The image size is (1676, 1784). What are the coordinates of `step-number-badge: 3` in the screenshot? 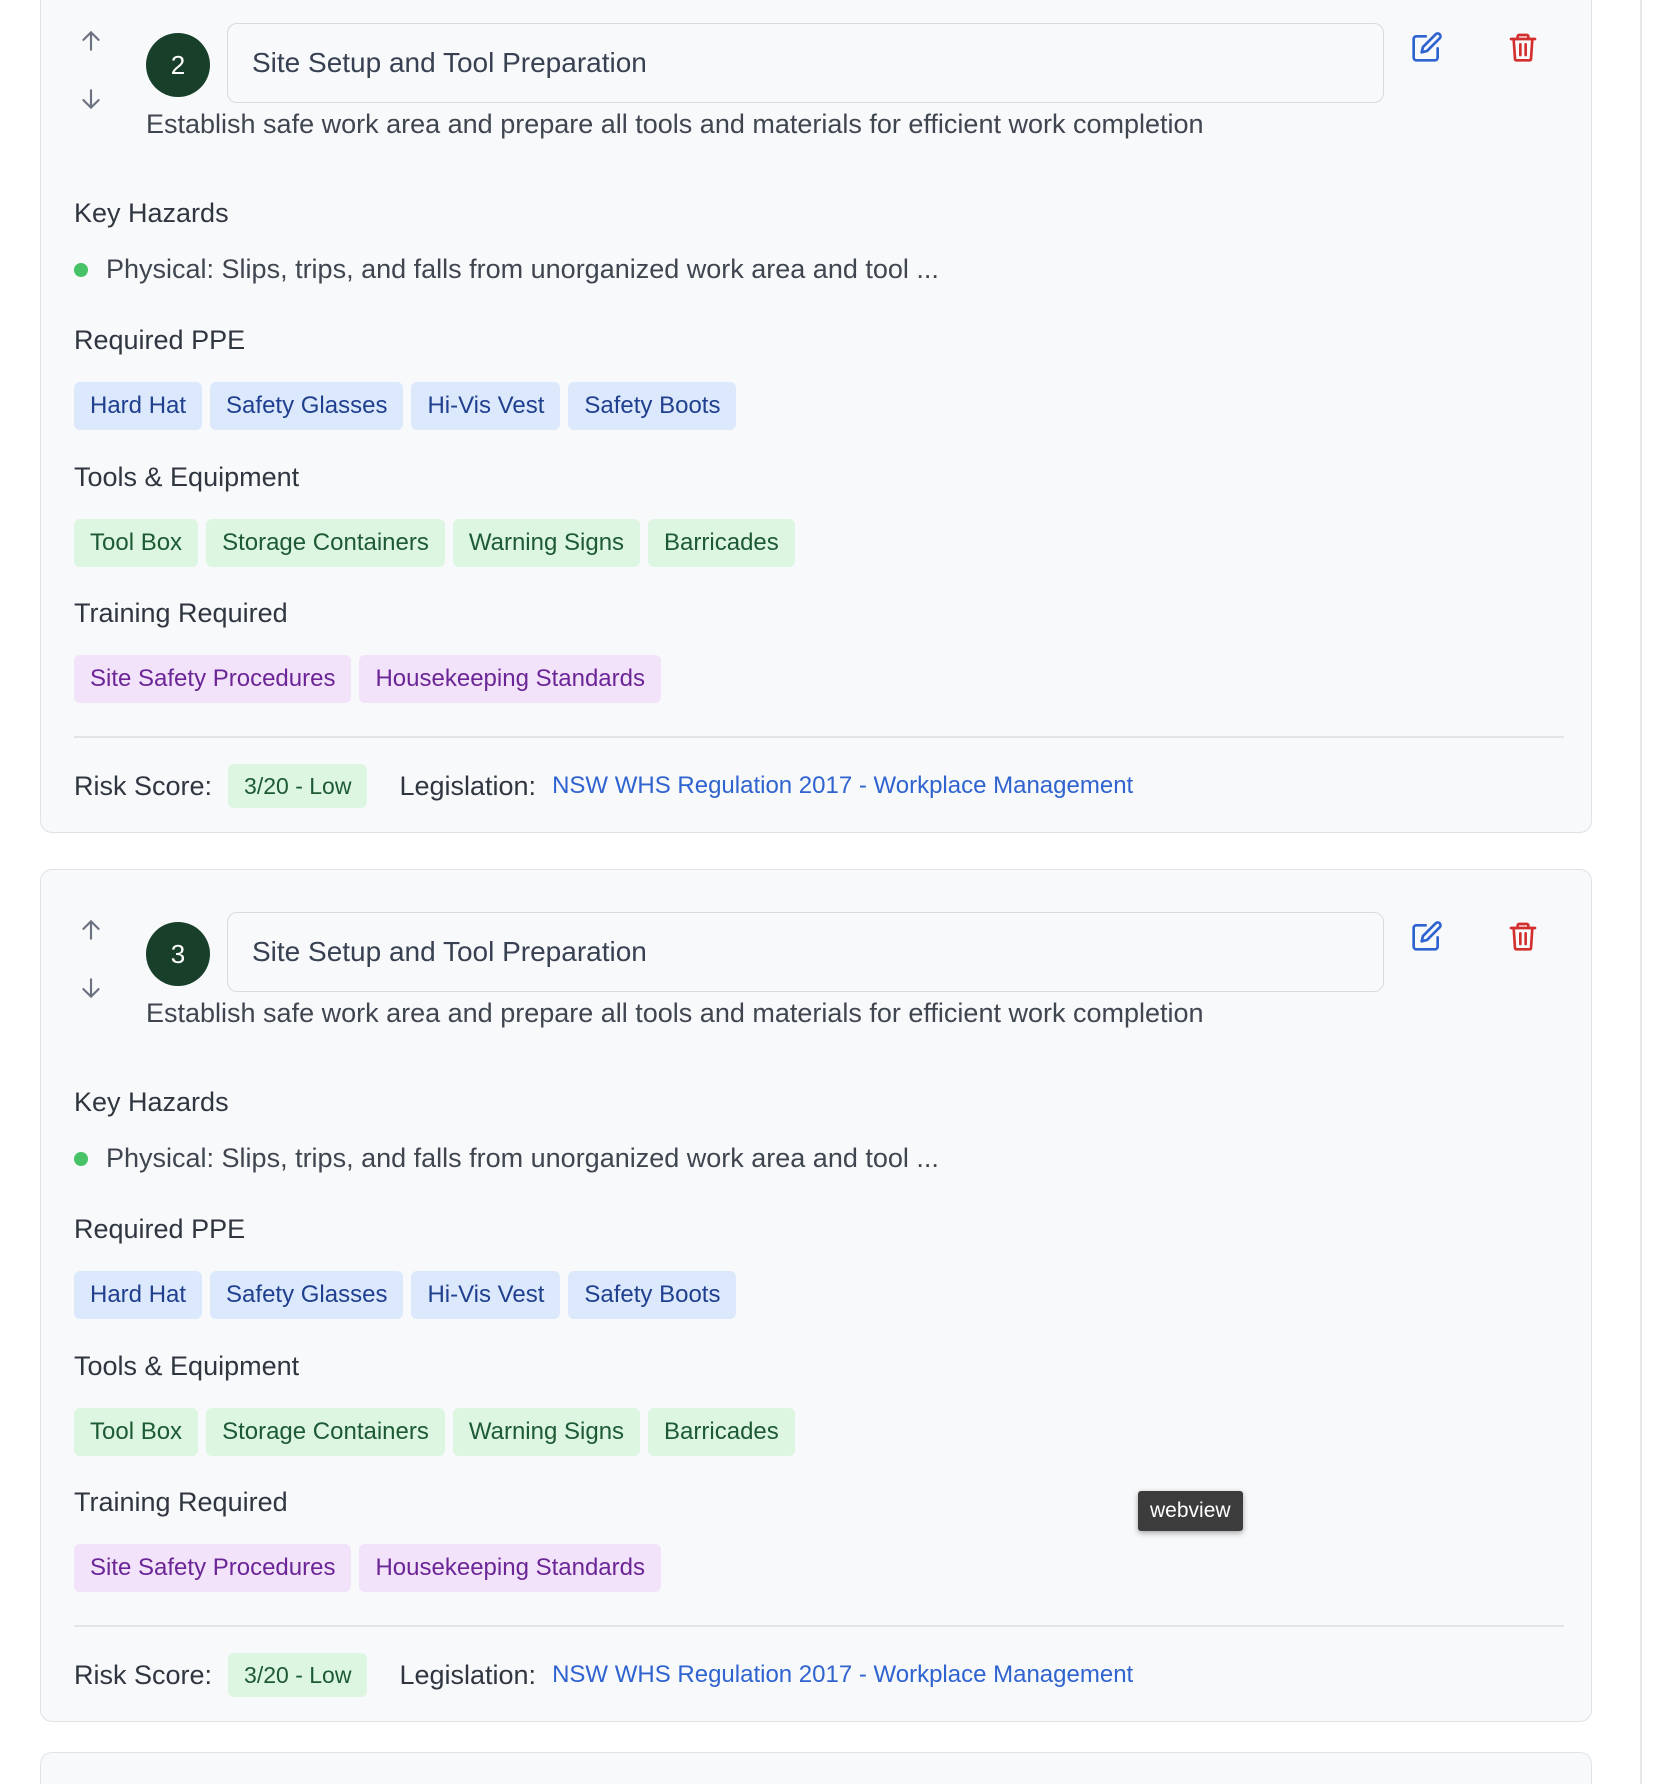 It's located at (178, 954).